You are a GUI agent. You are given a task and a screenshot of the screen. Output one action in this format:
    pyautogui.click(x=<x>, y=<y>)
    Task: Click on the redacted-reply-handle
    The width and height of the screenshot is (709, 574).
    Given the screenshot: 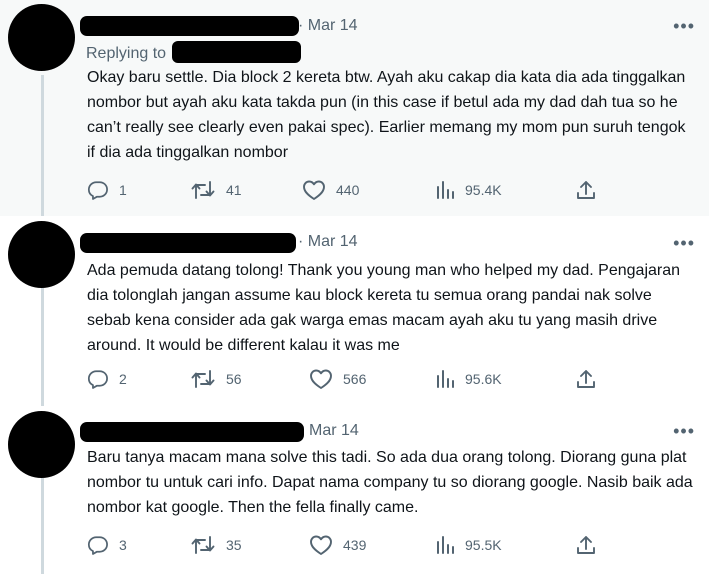 What is the action you would take?
    pyautogui.click(x=237, y=52)
    